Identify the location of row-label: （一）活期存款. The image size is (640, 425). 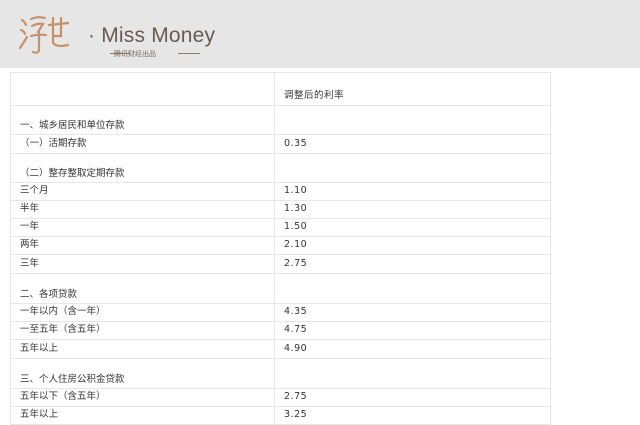
(53, 143).